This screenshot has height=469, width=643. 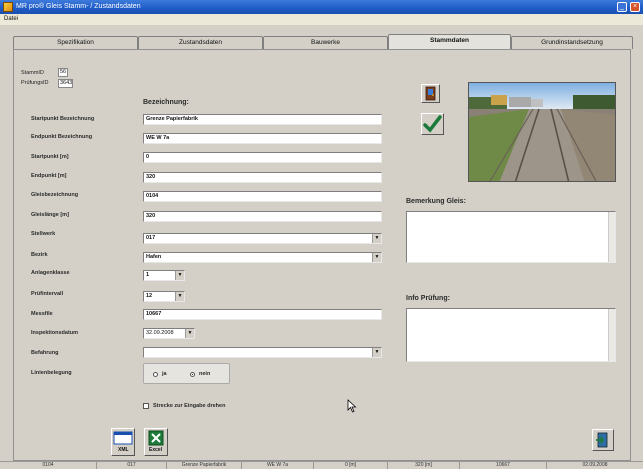 I want to click on radio-nein-label: nein, so click(x=205, y=374).